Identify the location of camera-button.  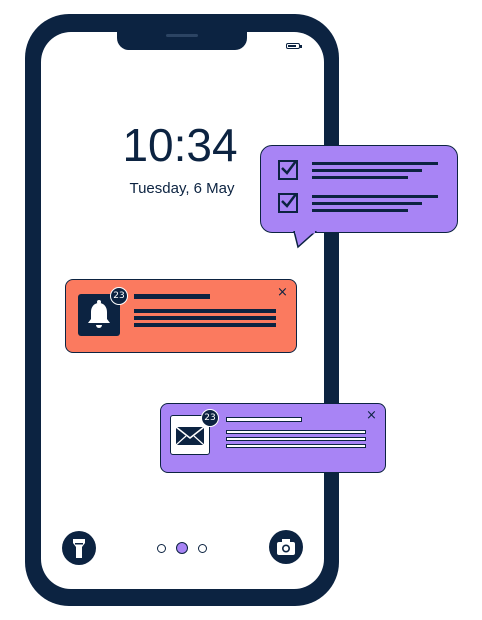
(286, 547).